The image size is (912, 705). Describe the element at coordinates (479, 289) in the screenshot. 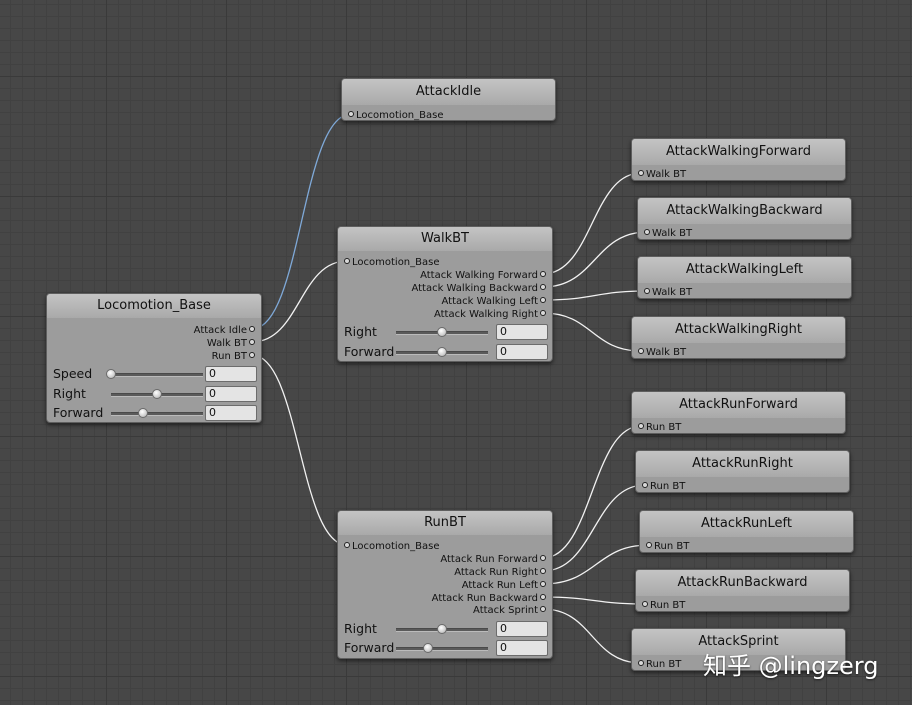

I see `output-port-attack-walking-backward: Attack Walking Backward` at that location.